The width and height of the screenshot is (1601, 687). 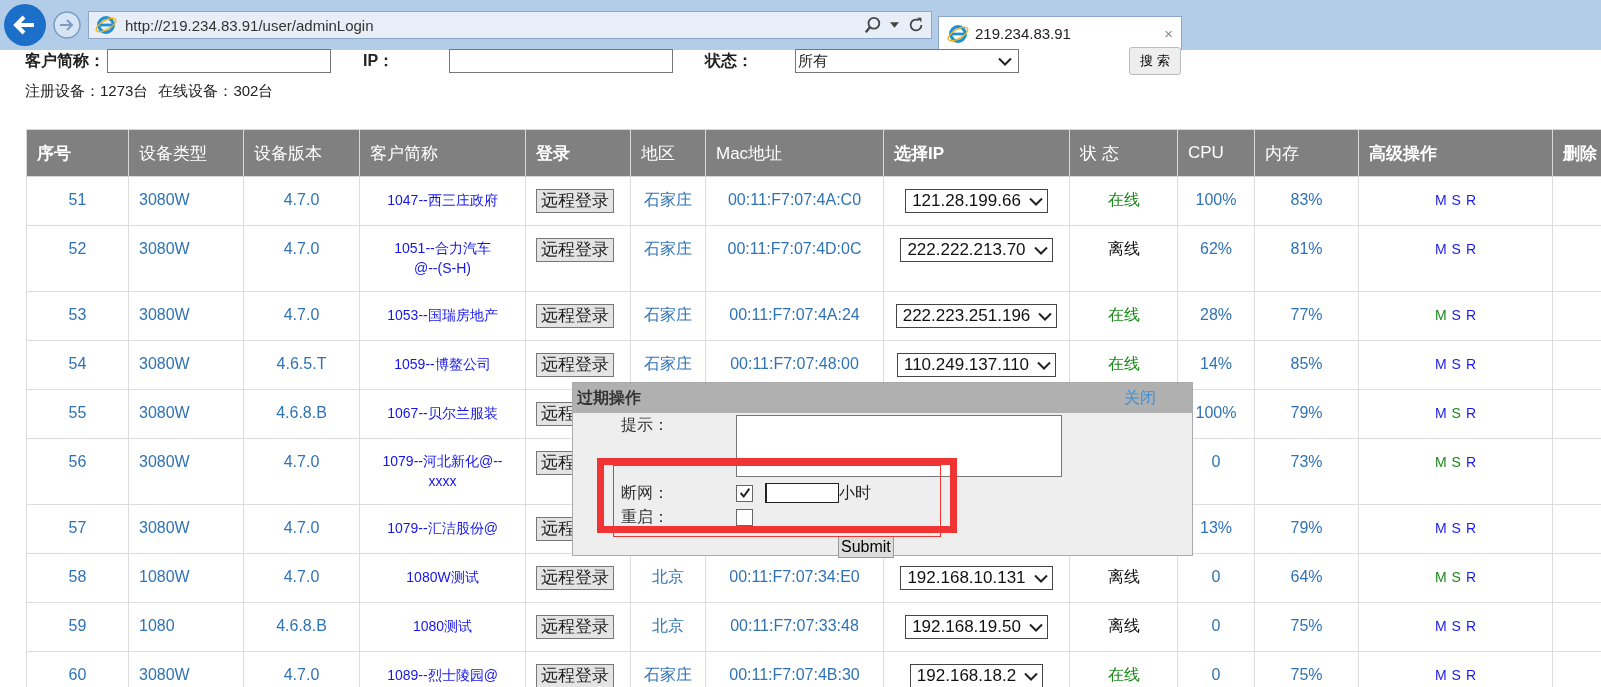 What do you see at coordinates (578, 153) in the screenshot?
I see `column-header: 登录` at bounding box center [578, 153].